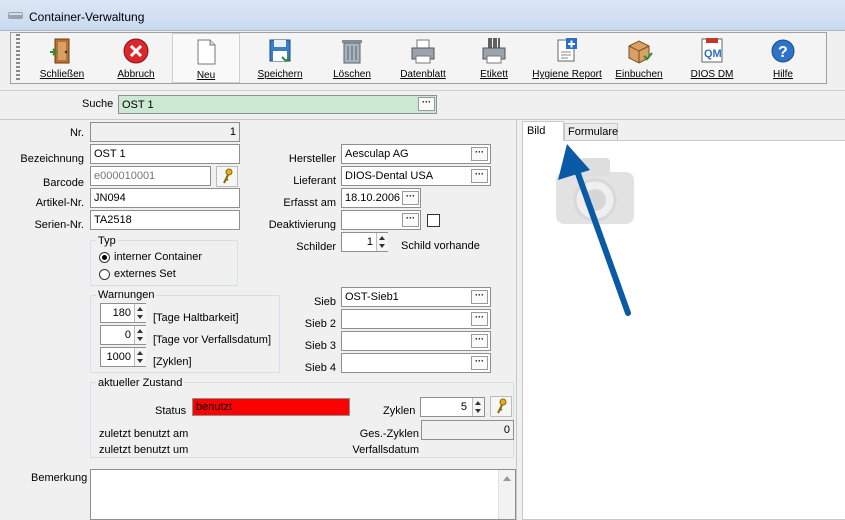 Image resolution: width=845 pixels, height=520 pixels. Describe the element at coordinates (399, 411) in the screenshot. I see `zyklen-label: Zyklen` at that location.